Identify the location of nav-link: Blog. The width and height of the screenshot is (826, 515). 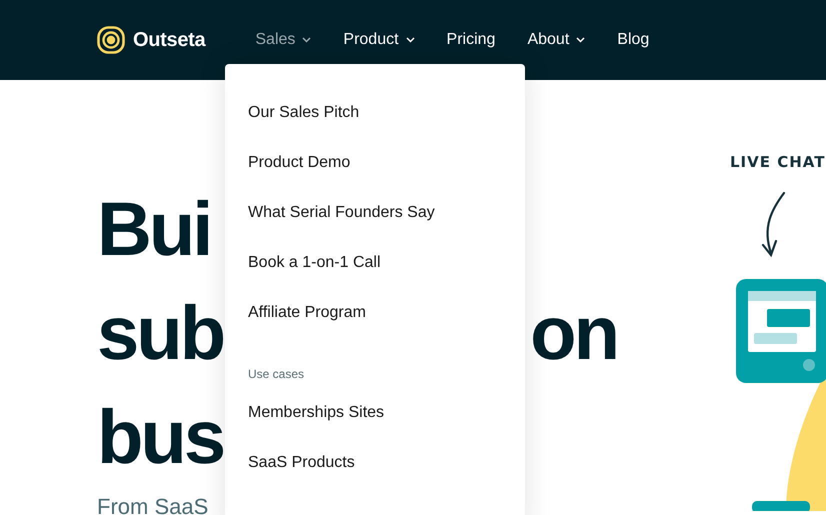
(633, 40).